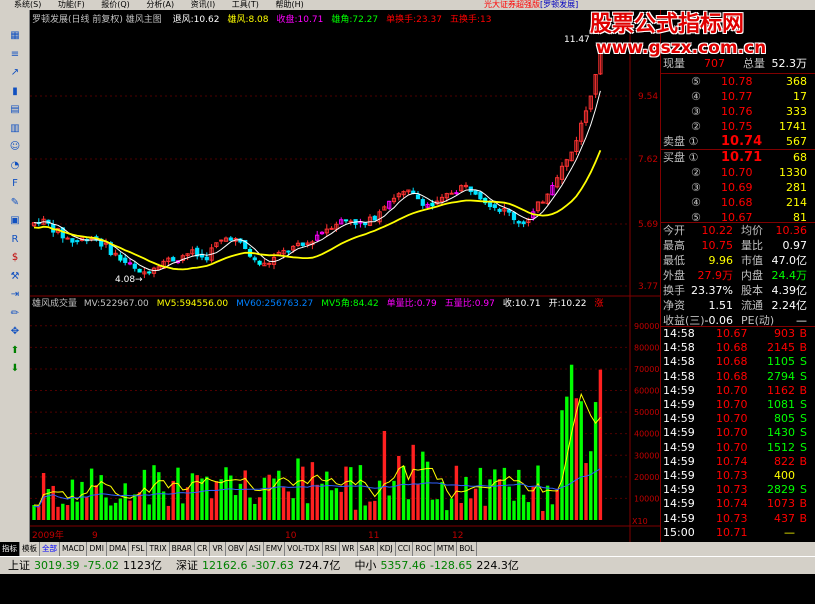  I want to click on wrench-icon: ⚒, so click(15, 277).